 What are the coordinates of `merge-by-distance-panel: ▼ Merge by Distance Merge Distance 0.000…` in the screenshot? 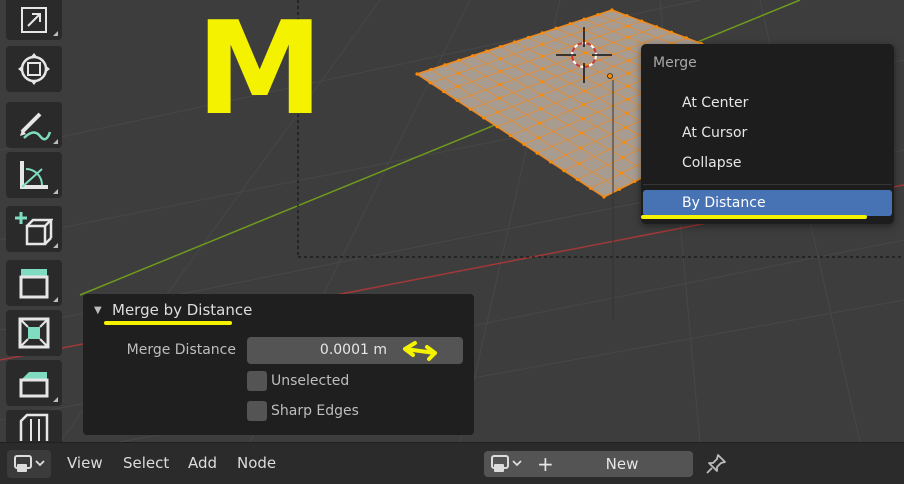 It's located at (278, 364).